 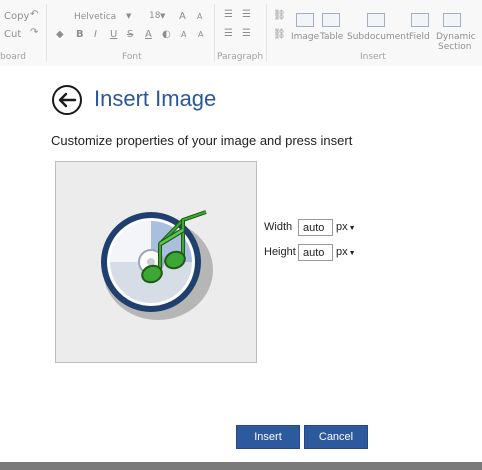 I want to click on music-cd-icon, so click(x=157, y=265).